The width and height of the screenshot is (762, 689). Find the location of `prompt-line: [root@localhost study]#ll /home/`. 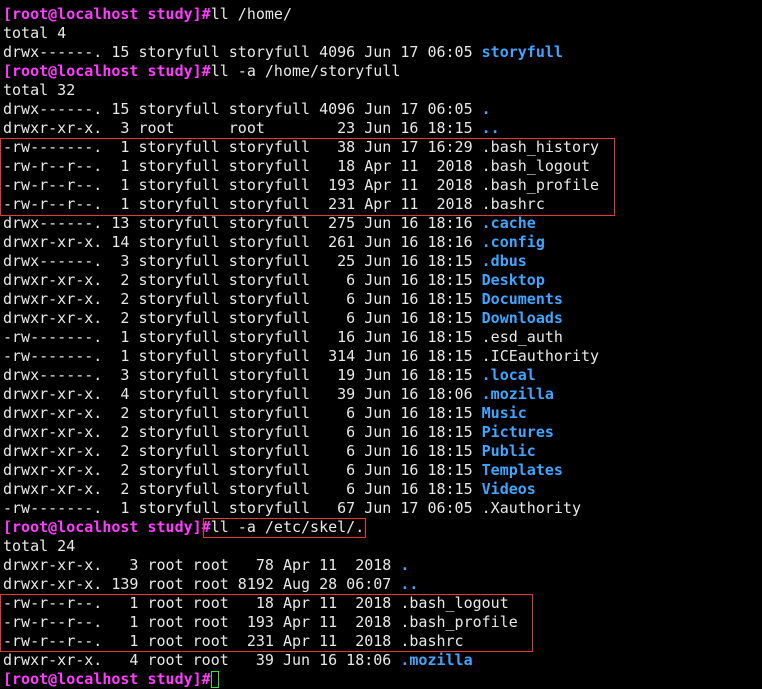

prompt-line: [root@localhost study]#ll /home/ is located at coordinates (301, 14).